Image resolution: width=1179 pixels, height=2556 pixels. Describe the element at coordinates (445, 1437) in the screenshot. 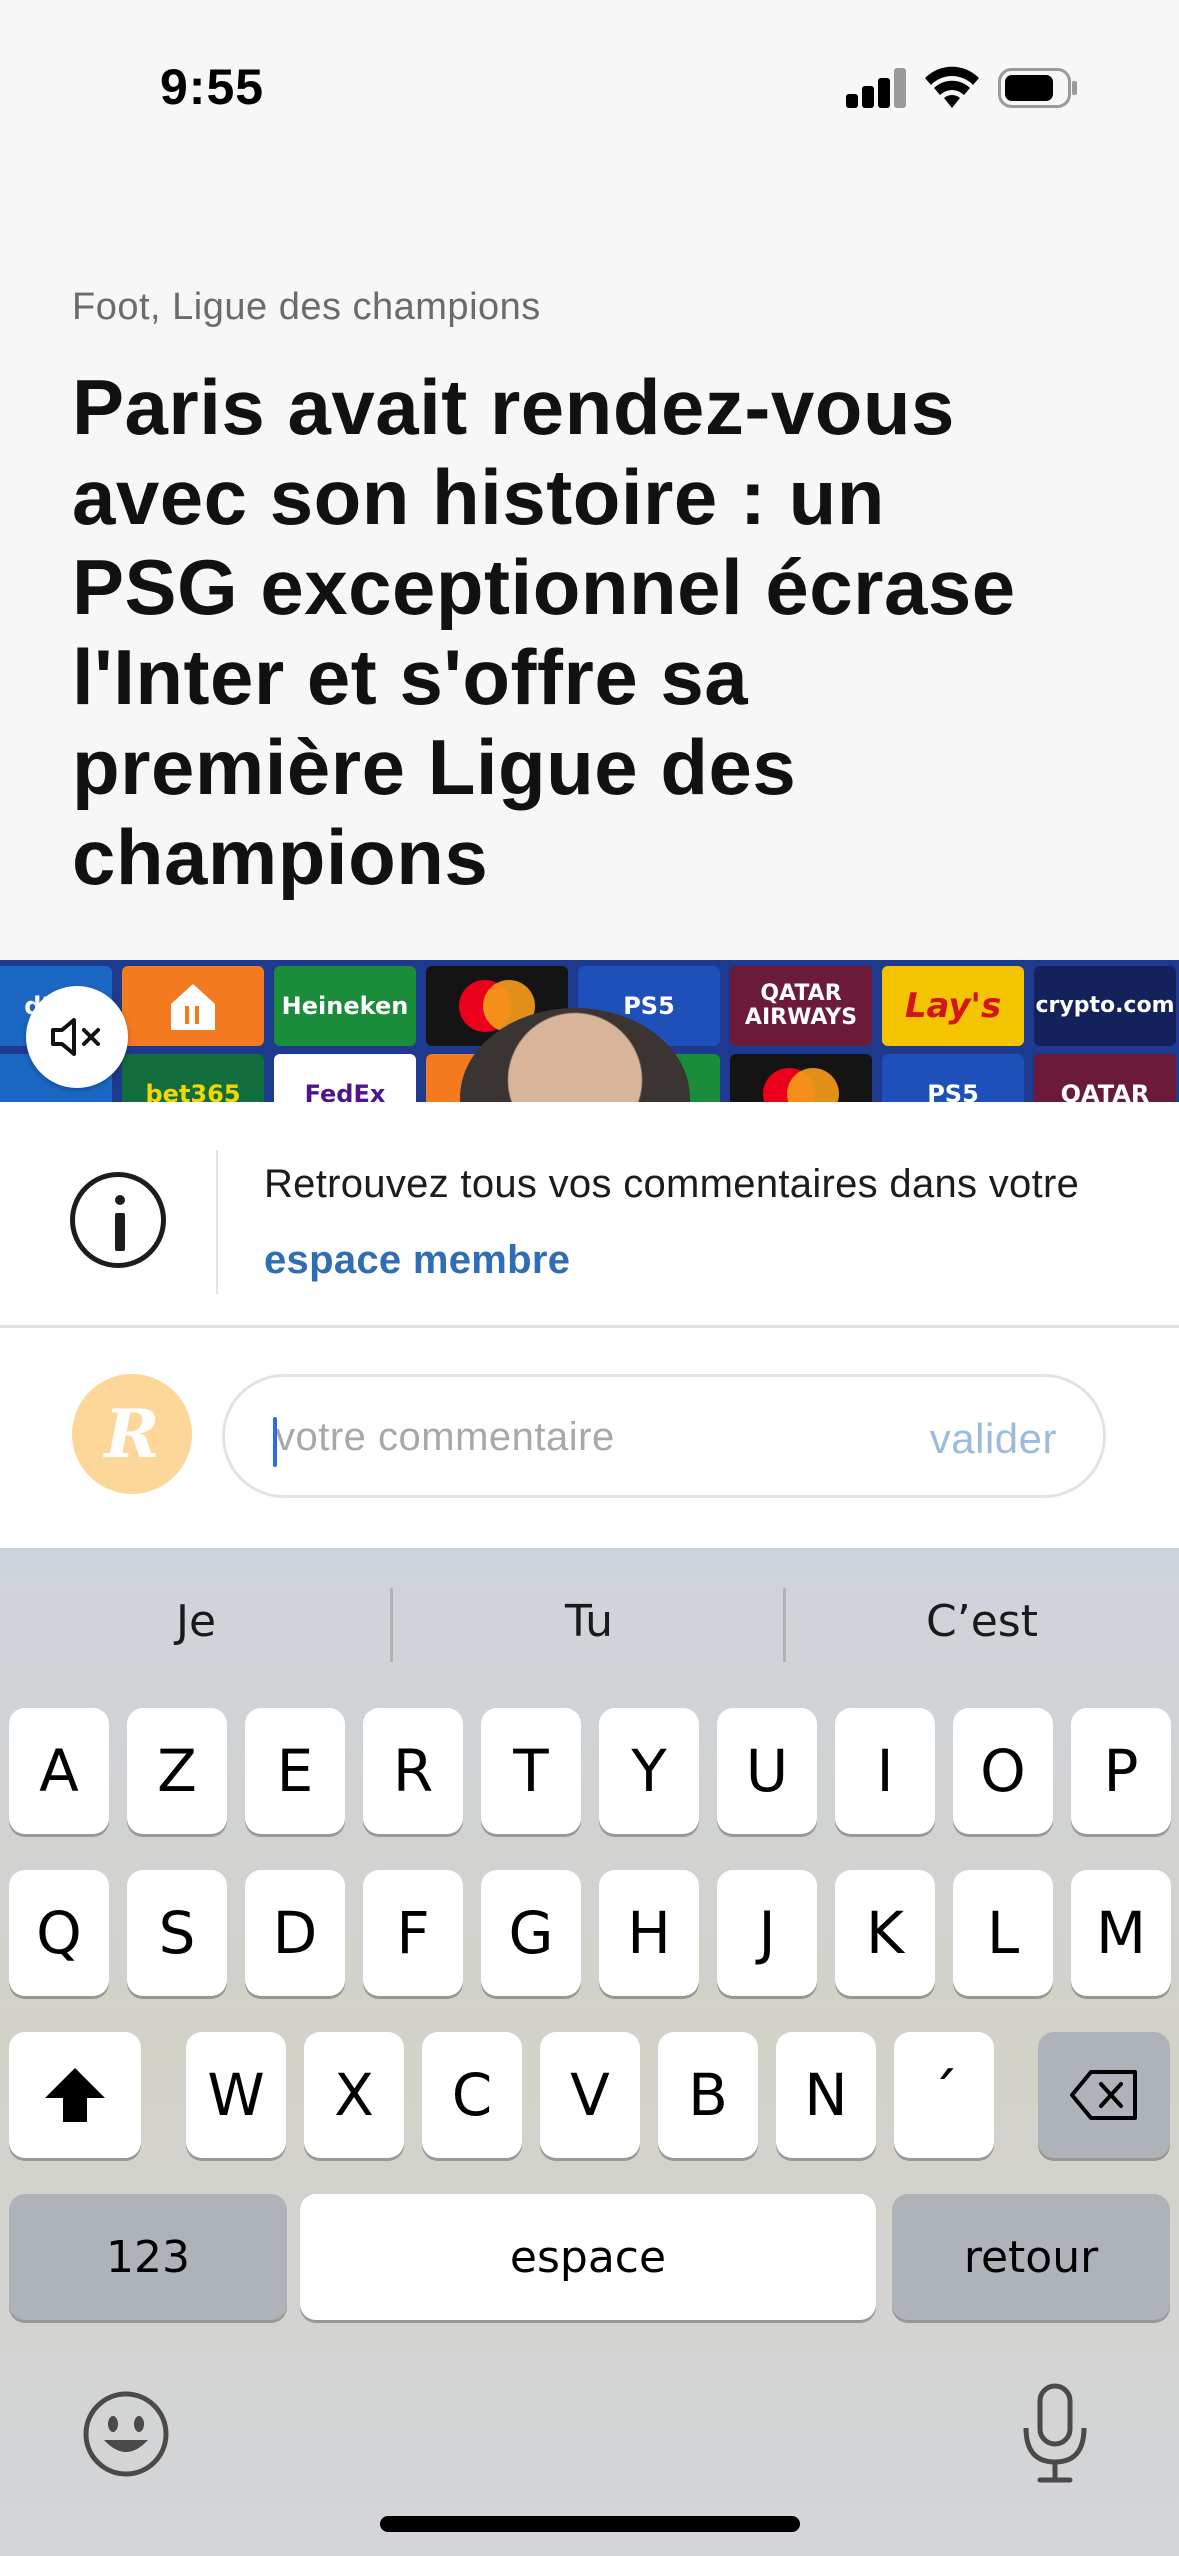

I see `comment-placeholder: votre commentaire` at that location.